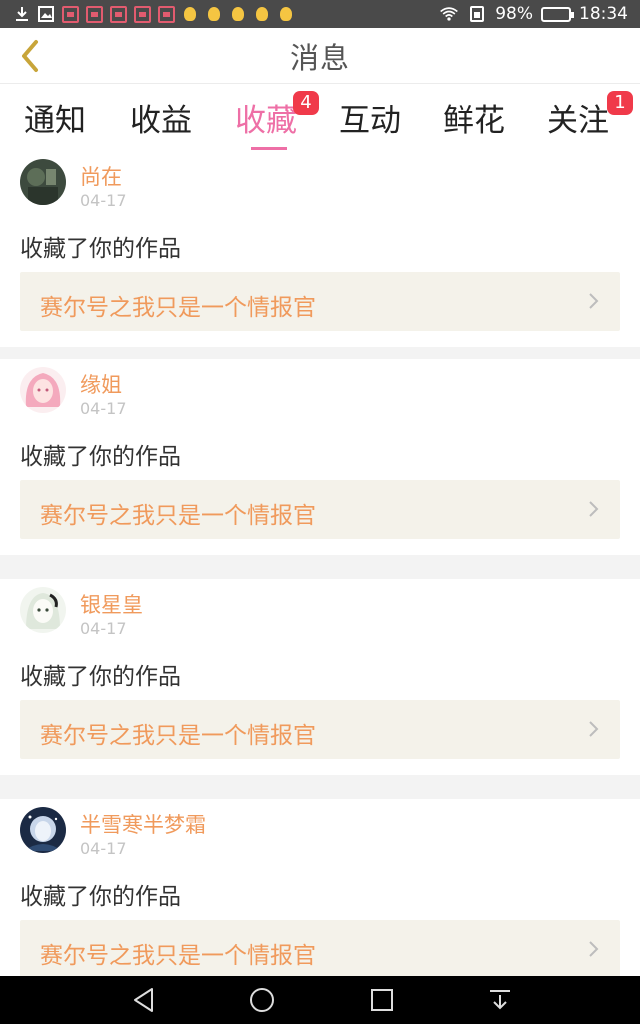 The width and height of the screenshot is (640, 1024). Describe the element at coordinates (101, 384) in the screenshot. I see `username: 缘姐` at that location.